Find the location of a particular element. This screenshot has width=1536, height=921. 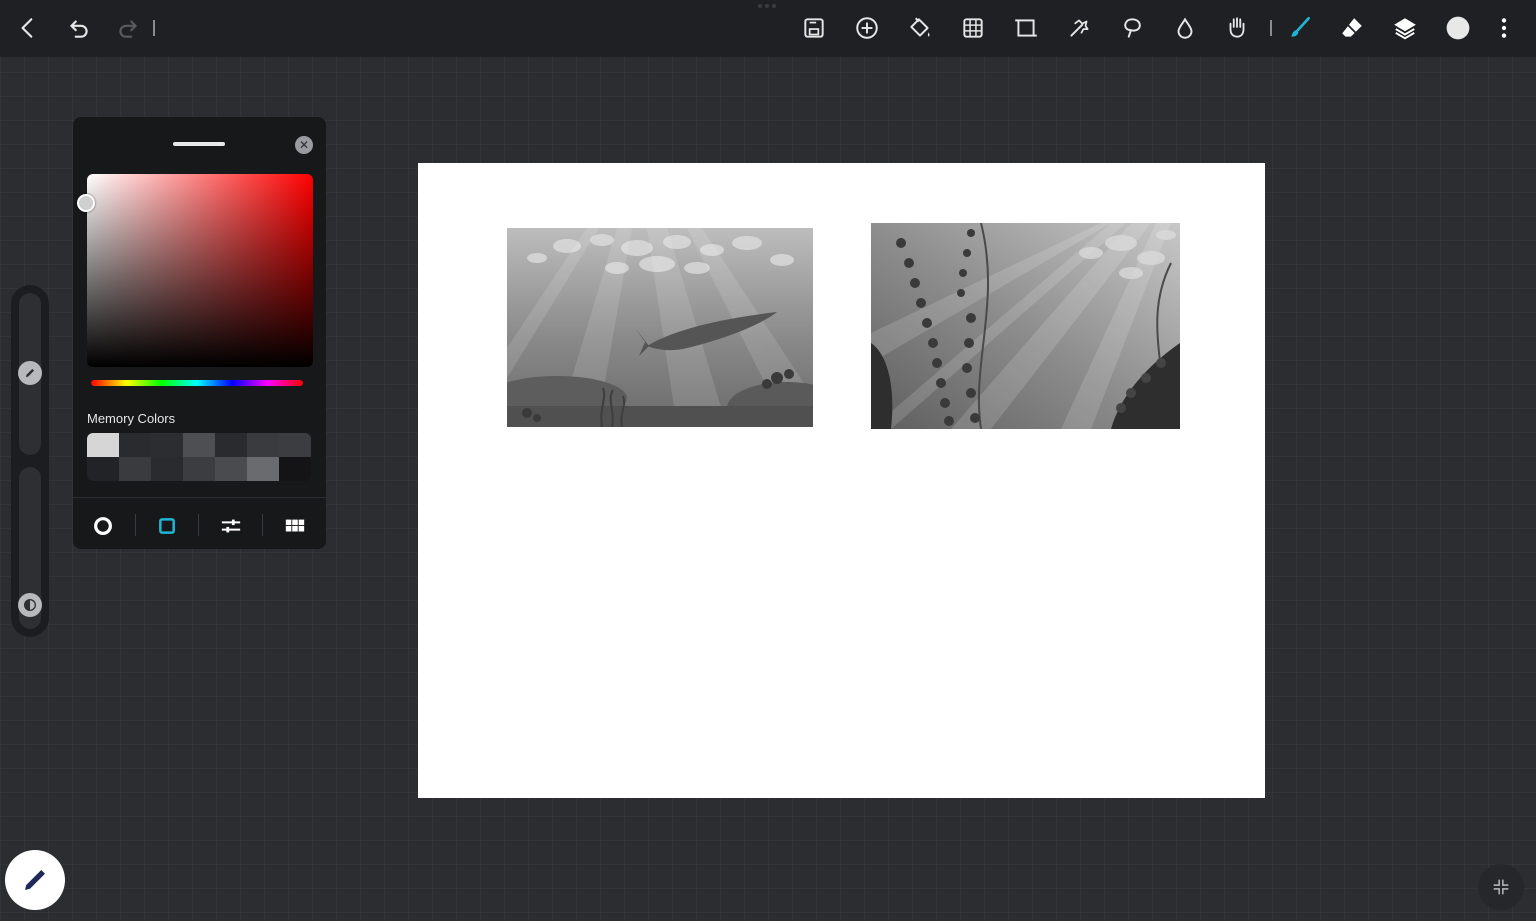

fill-bucket-icon is located at coordinates (920, 27).